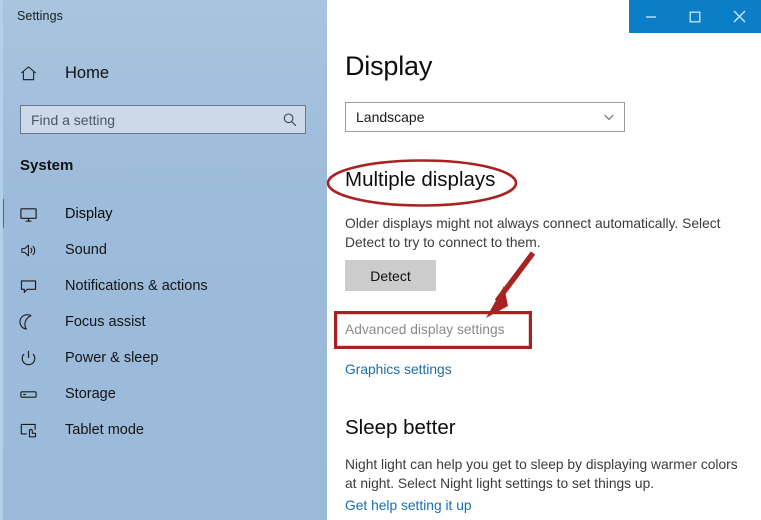  I want to click on minimize-button, so click(651, 16).